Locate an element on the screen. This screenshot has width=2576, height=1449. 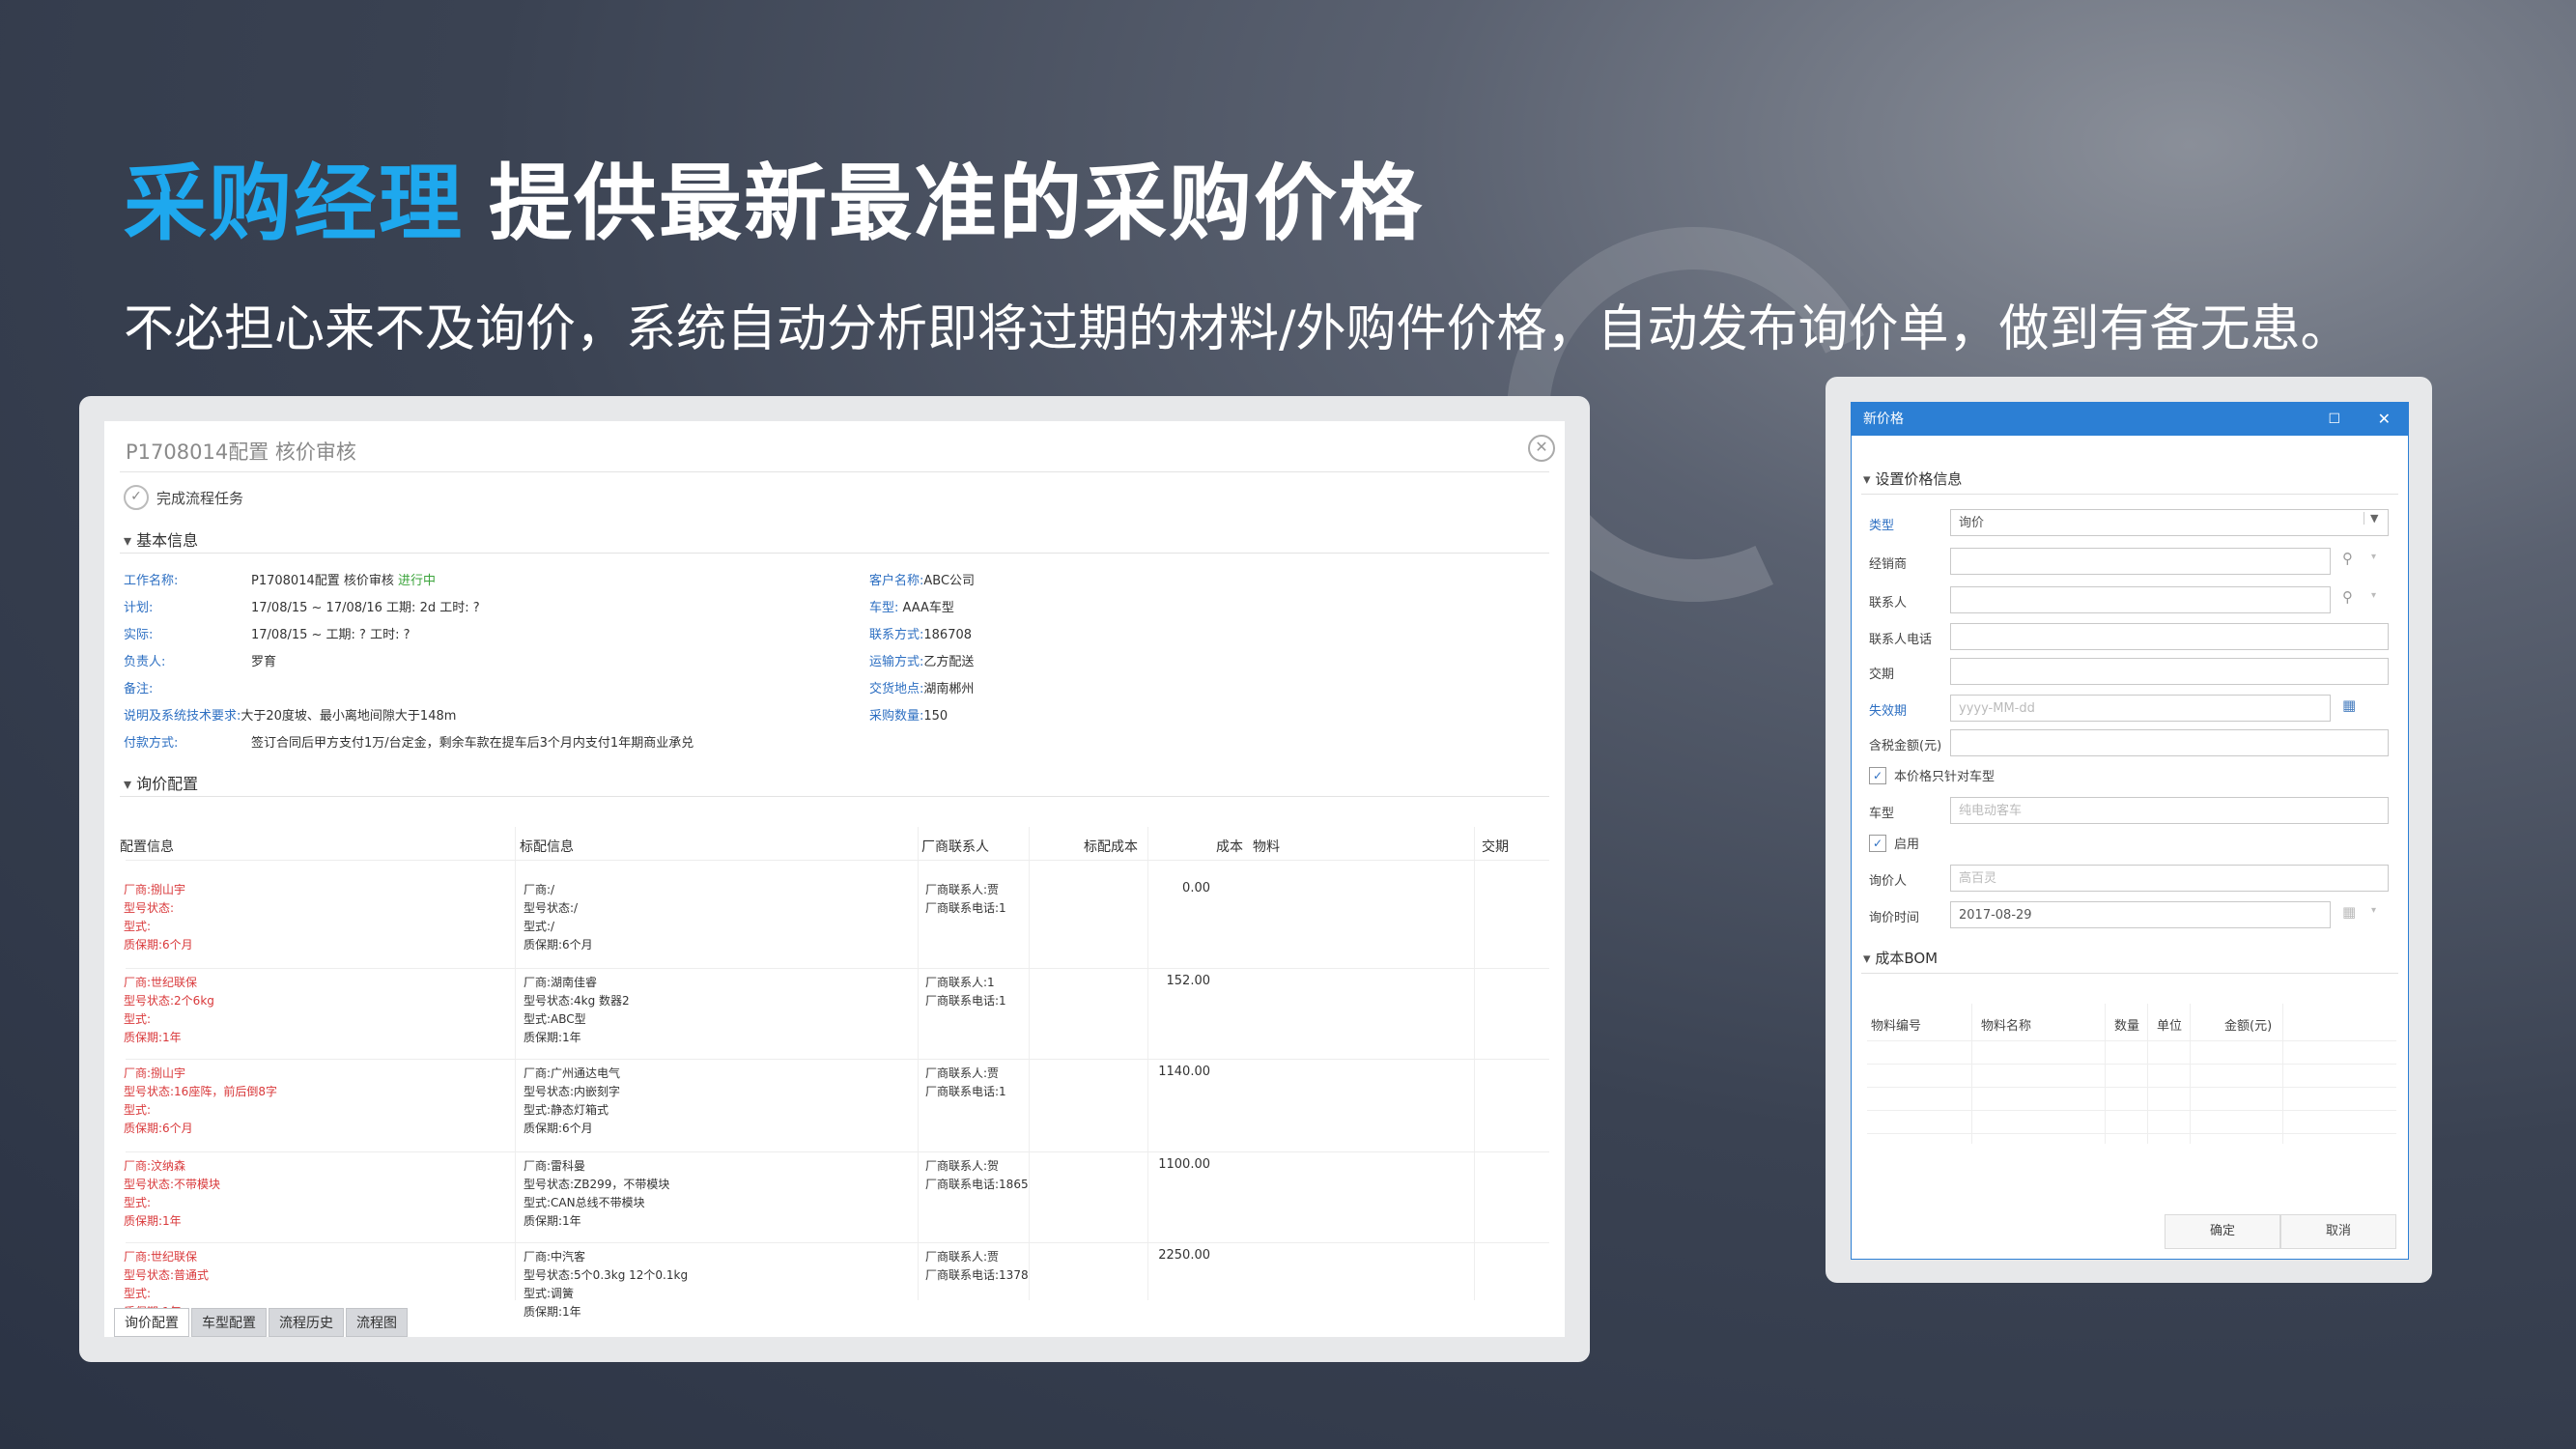
col-header-material: 物料 is located at coordinates (1266, 846).